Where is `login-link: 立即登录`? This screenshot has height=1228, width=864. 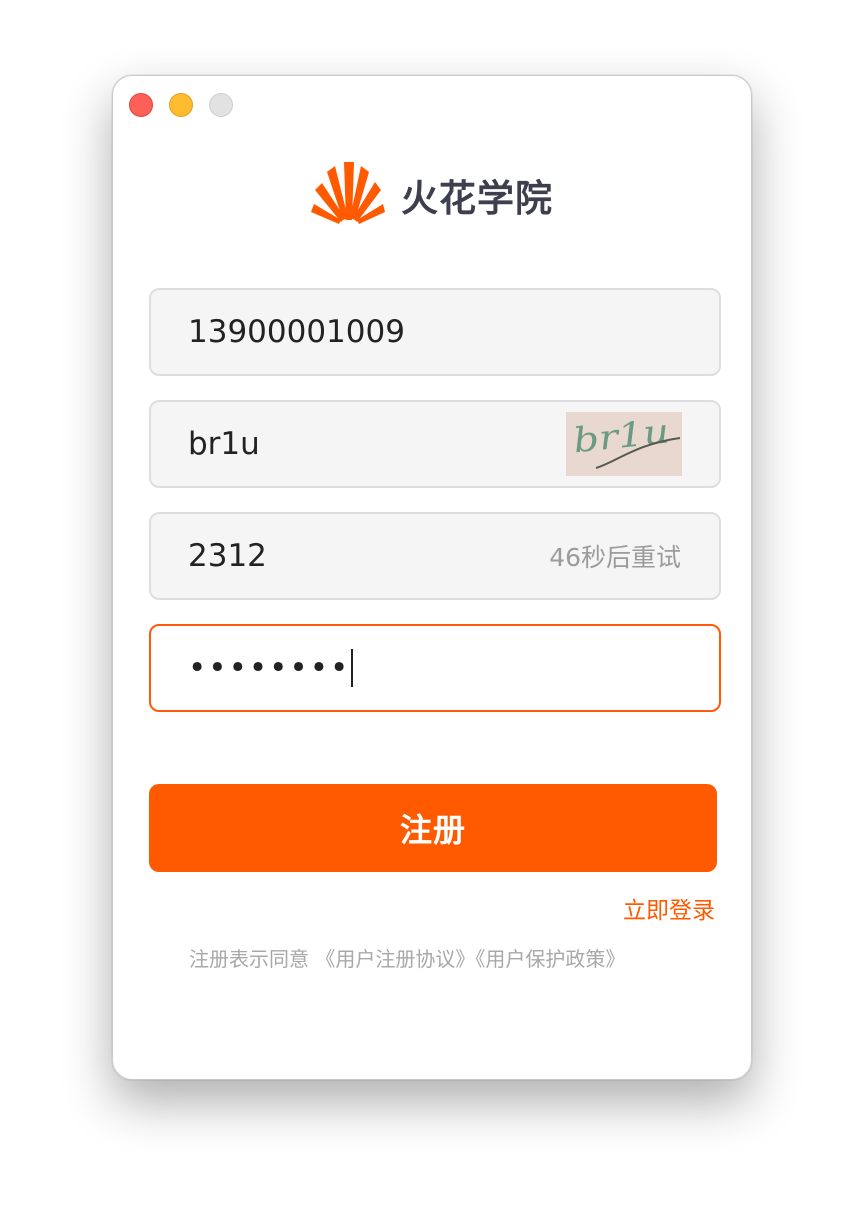
login-link: 立即登录 is located at coordinates (669, 908).